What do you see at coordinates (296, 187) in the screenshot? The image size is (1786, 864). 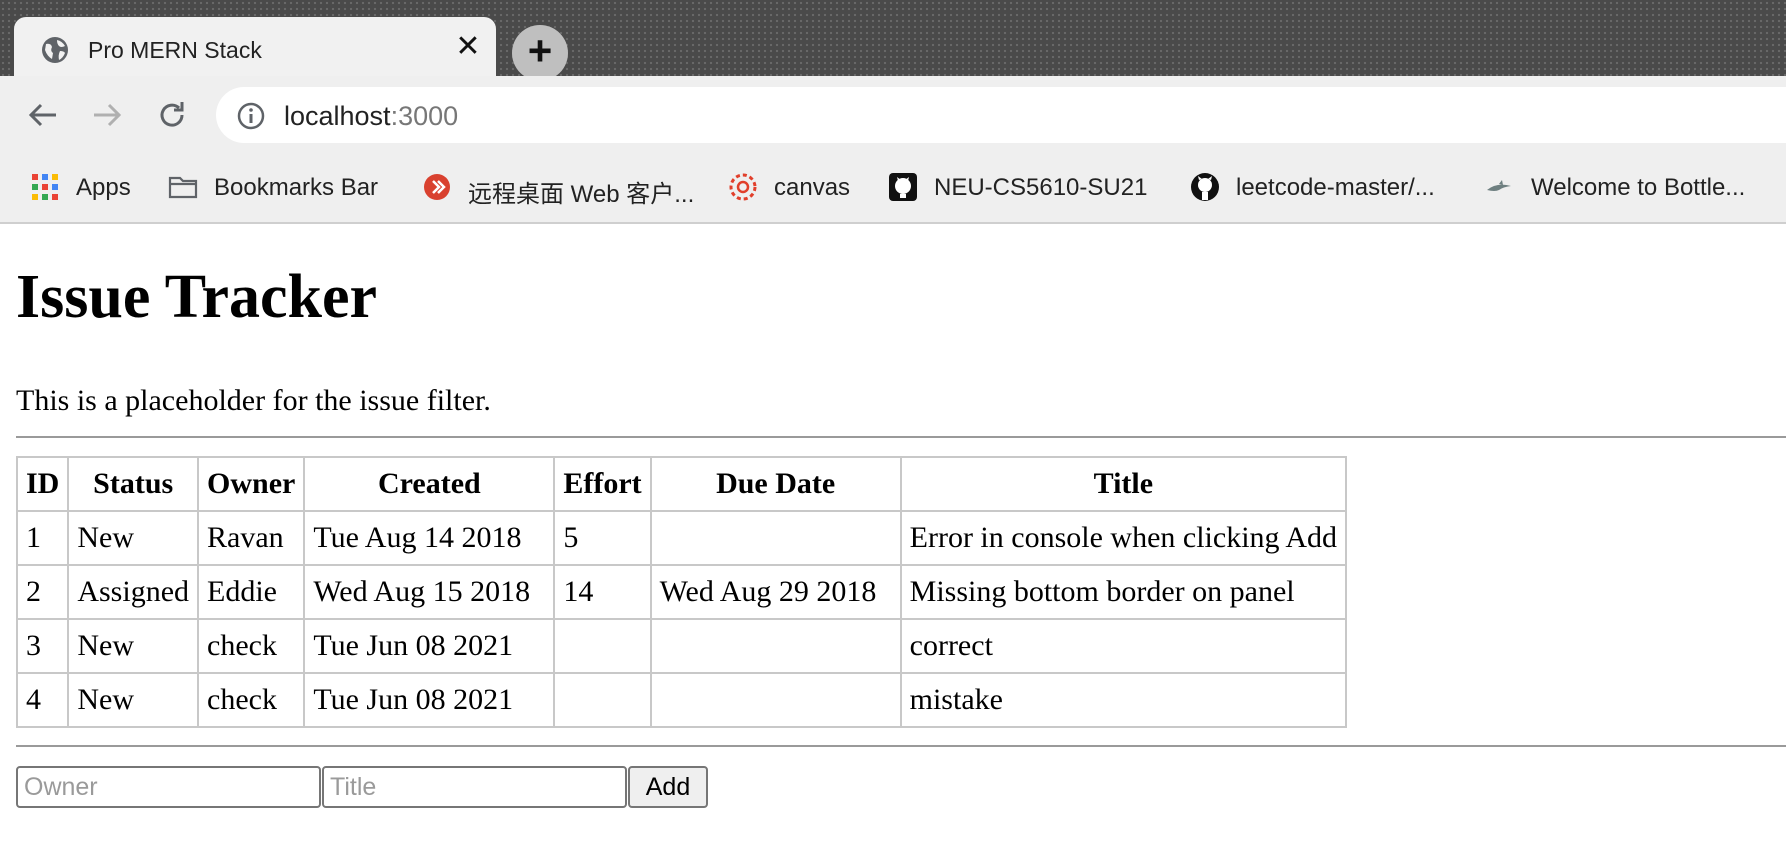 I see `bookmark-label: Bookmarks Bar` at bounding box center [296, 187].